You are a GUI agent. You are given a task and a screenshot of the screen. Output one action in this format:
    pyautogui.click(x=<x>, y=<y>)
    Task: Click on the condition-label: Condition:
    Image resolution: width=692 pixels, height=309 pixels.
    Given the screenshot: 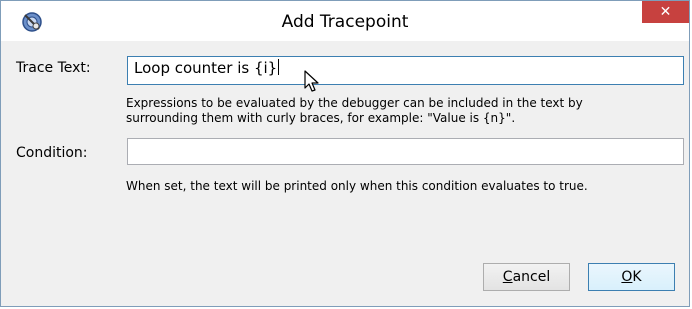 What is the action you would take?
    pyautogui.click(x=52, y=153)
    